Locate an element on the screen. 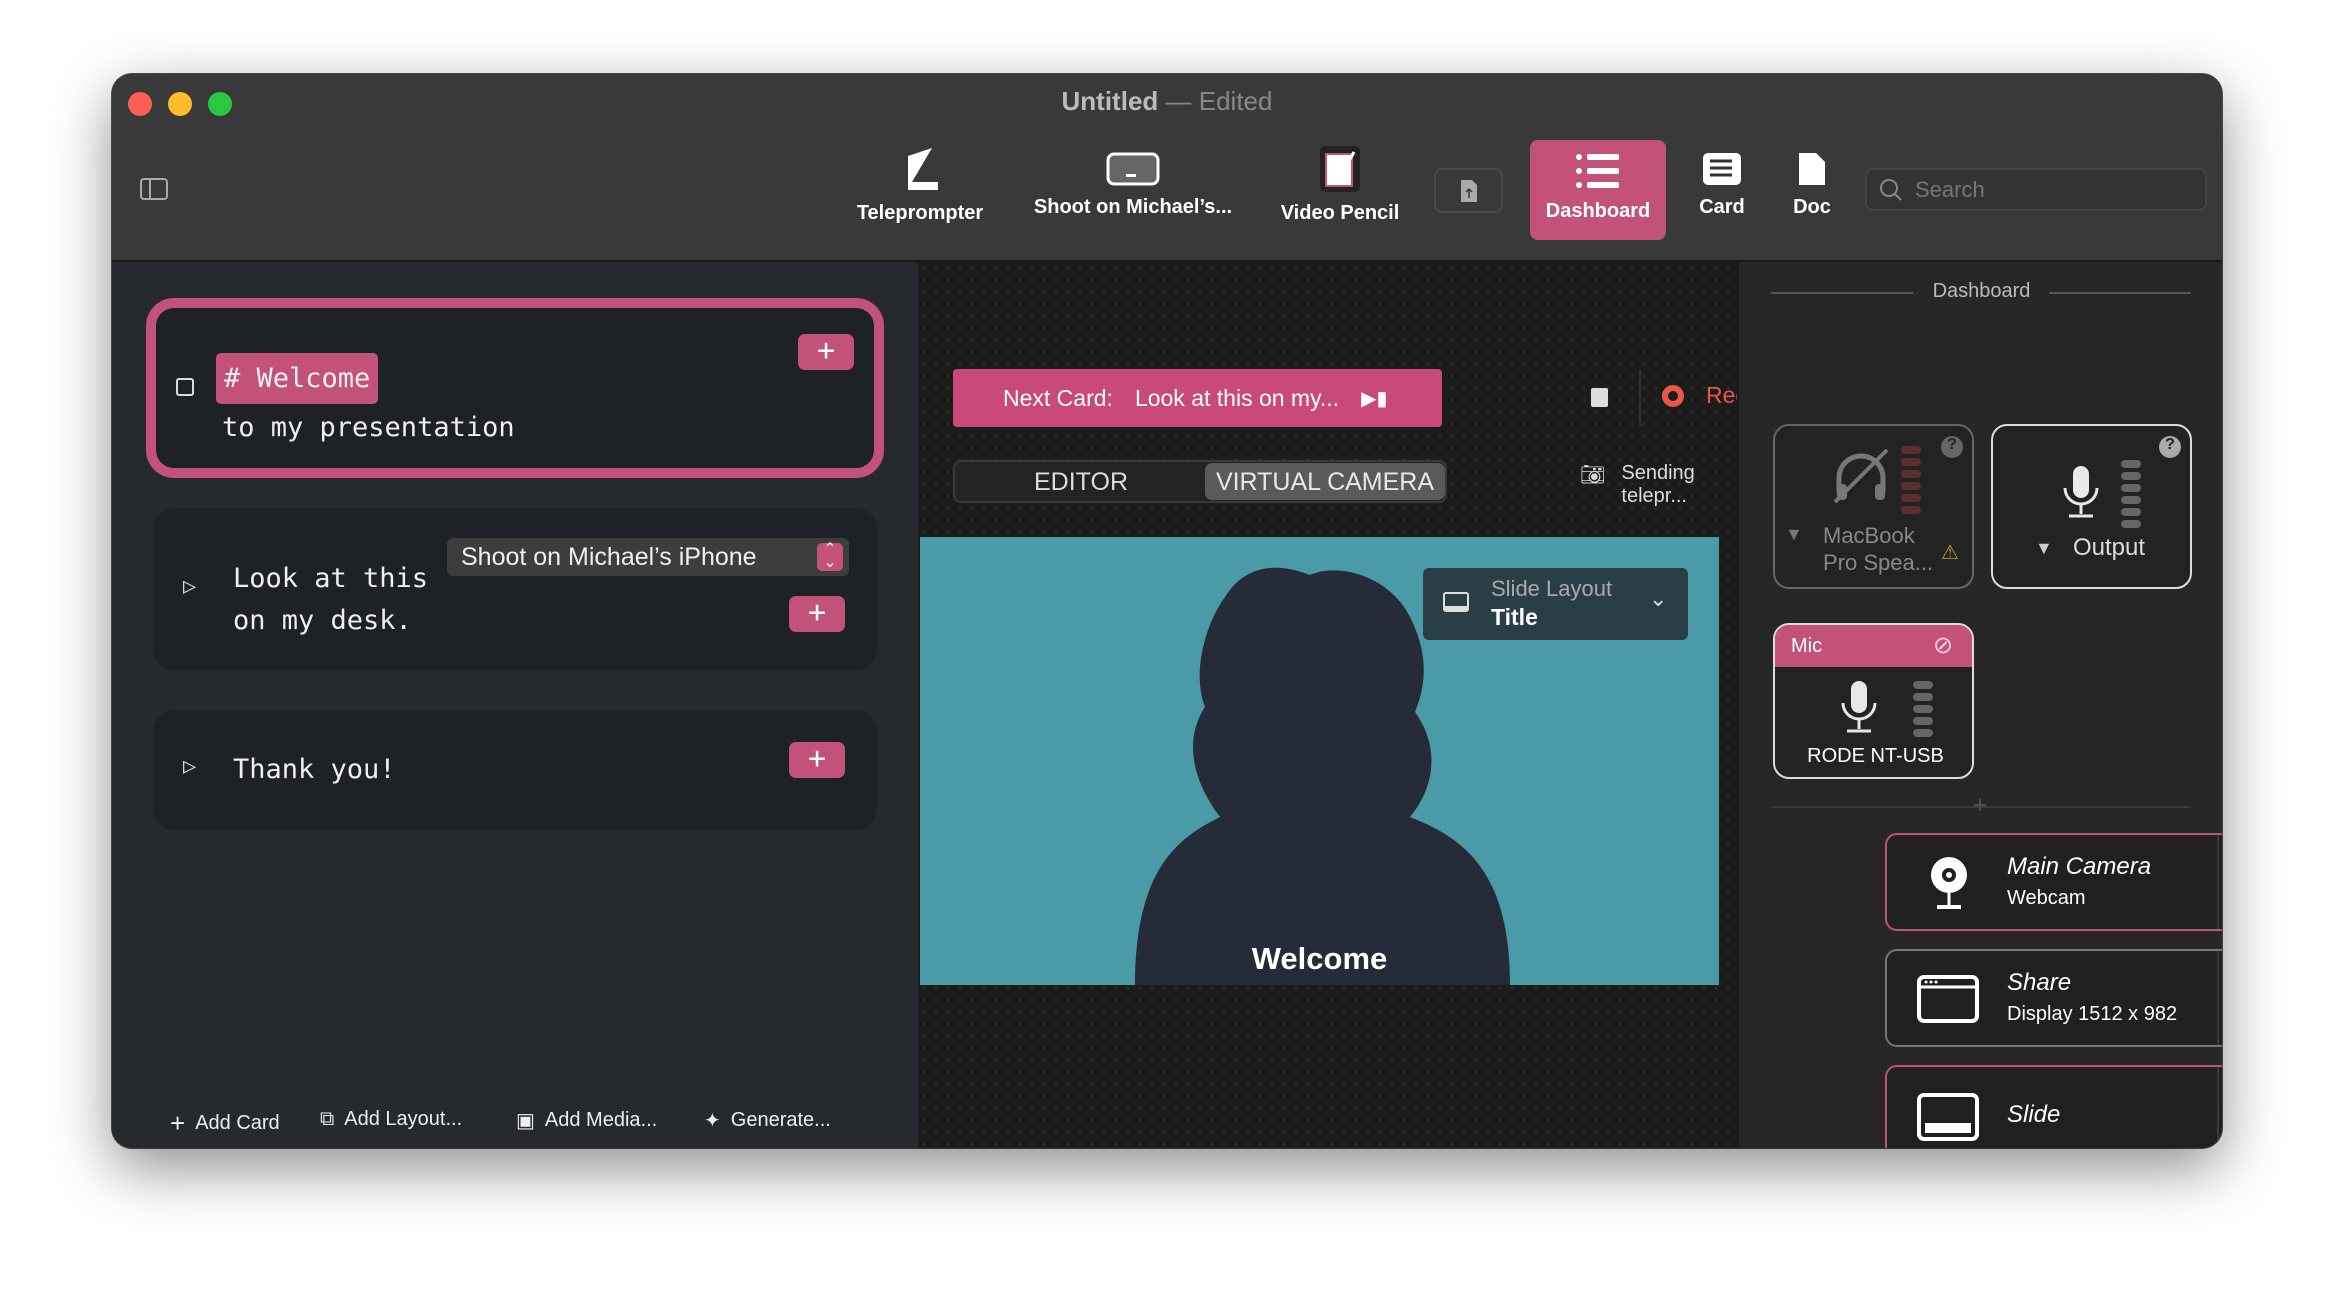  card-button: Card is located at coordinates (1722, 185).